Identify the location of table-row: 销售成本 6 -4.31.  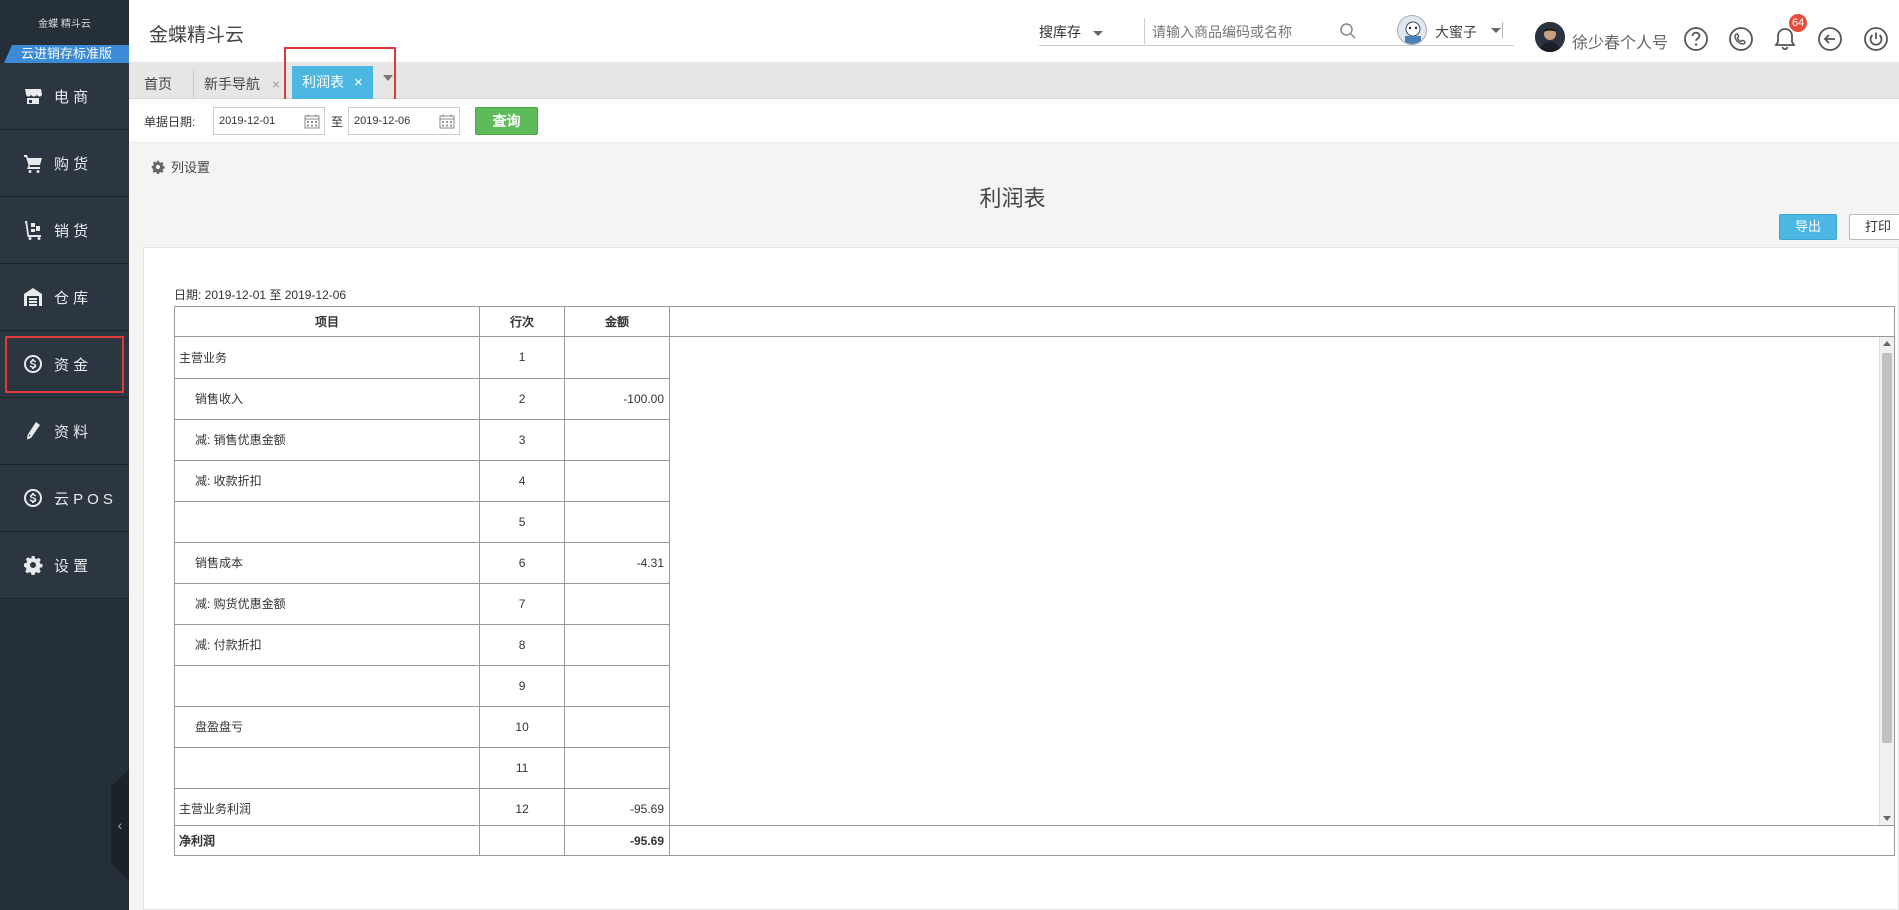
(422, 563).